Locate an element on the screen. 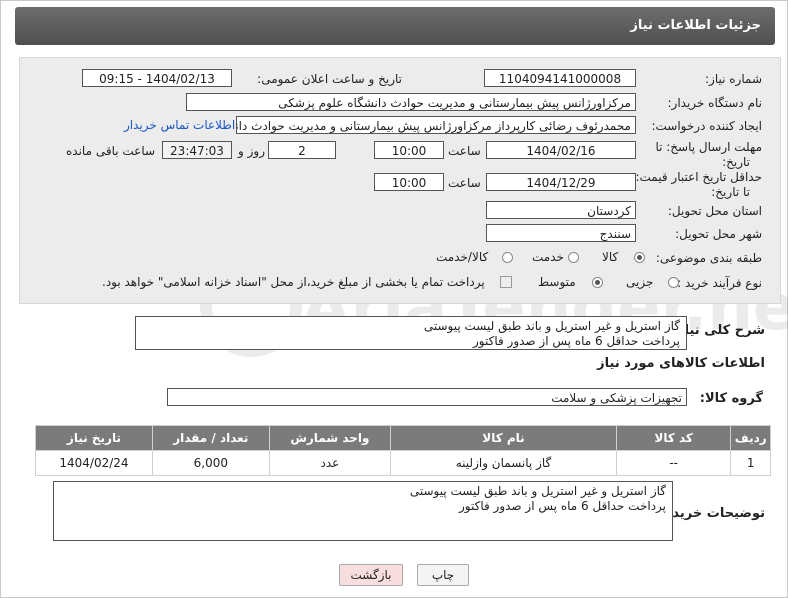  buyer-contact-link: اطلاعات تماس خریدار is located at coordinates (179, 125).